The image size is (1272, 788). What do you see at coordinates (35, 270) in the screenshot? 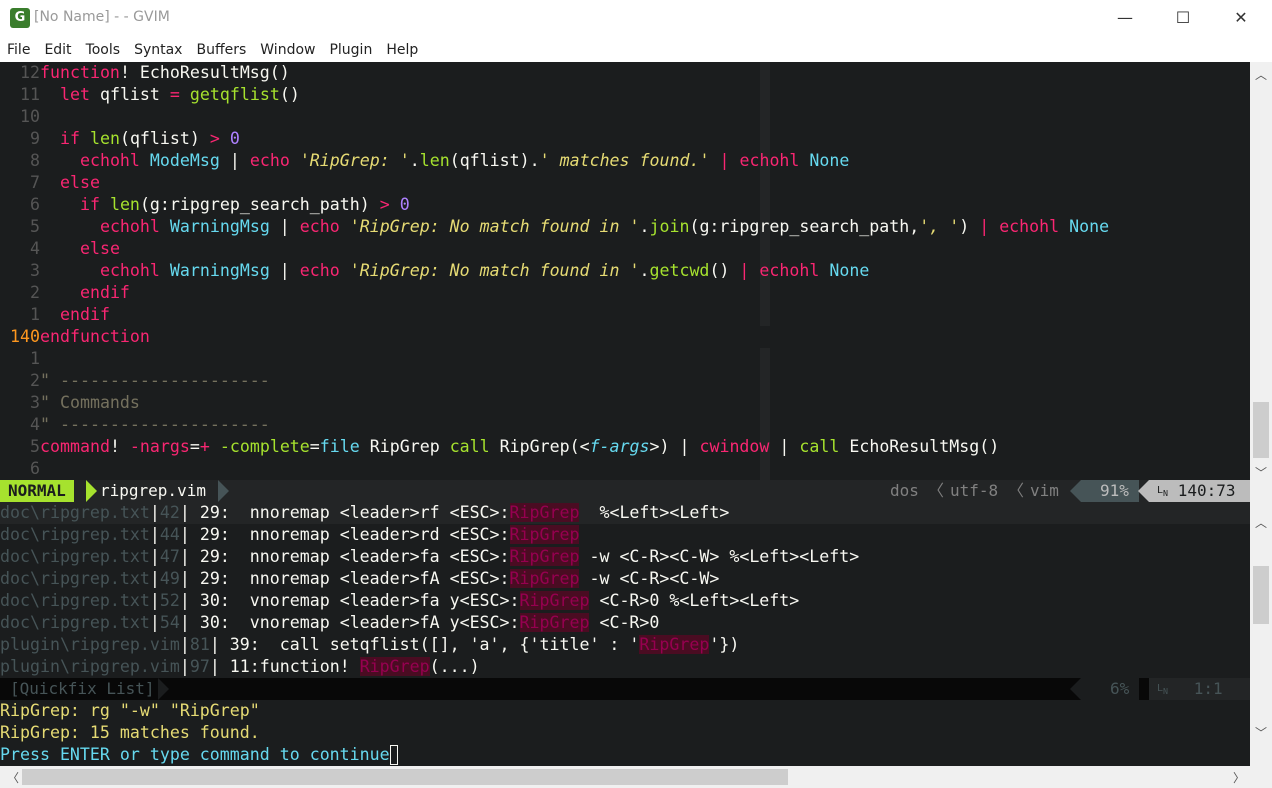
I see `line-number: 3` at bounding box center [35, 270].